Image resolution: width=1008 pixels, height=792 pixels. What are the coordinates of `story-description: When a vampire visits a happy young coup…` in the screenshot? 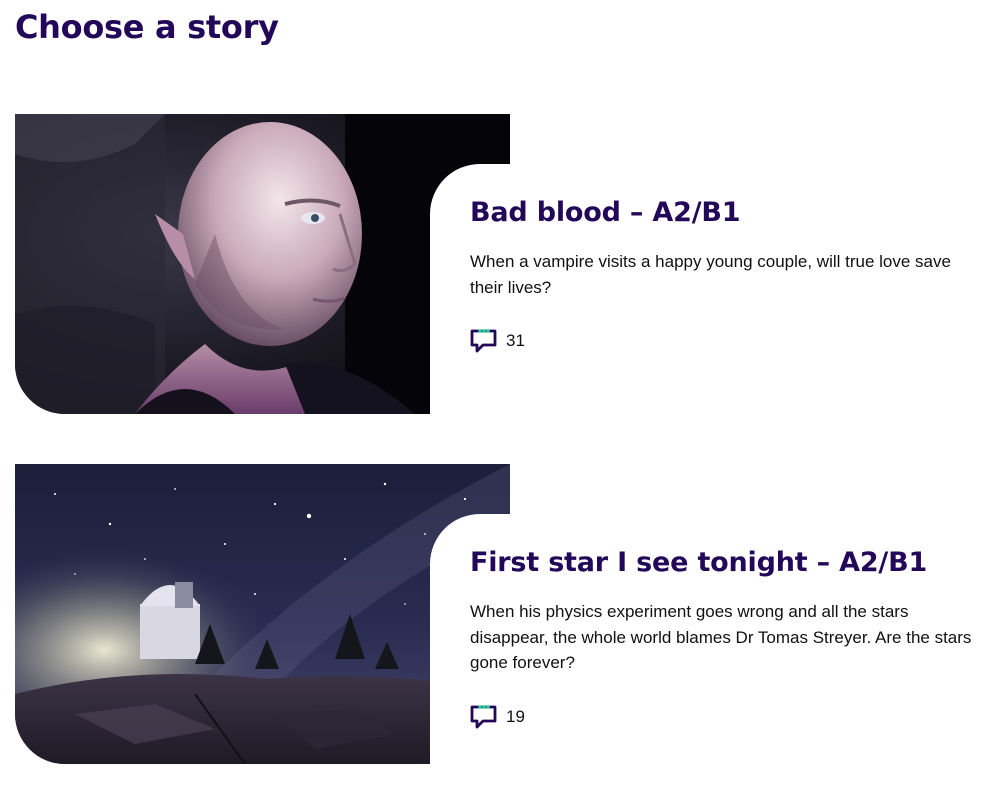 It's located at (710, 274).